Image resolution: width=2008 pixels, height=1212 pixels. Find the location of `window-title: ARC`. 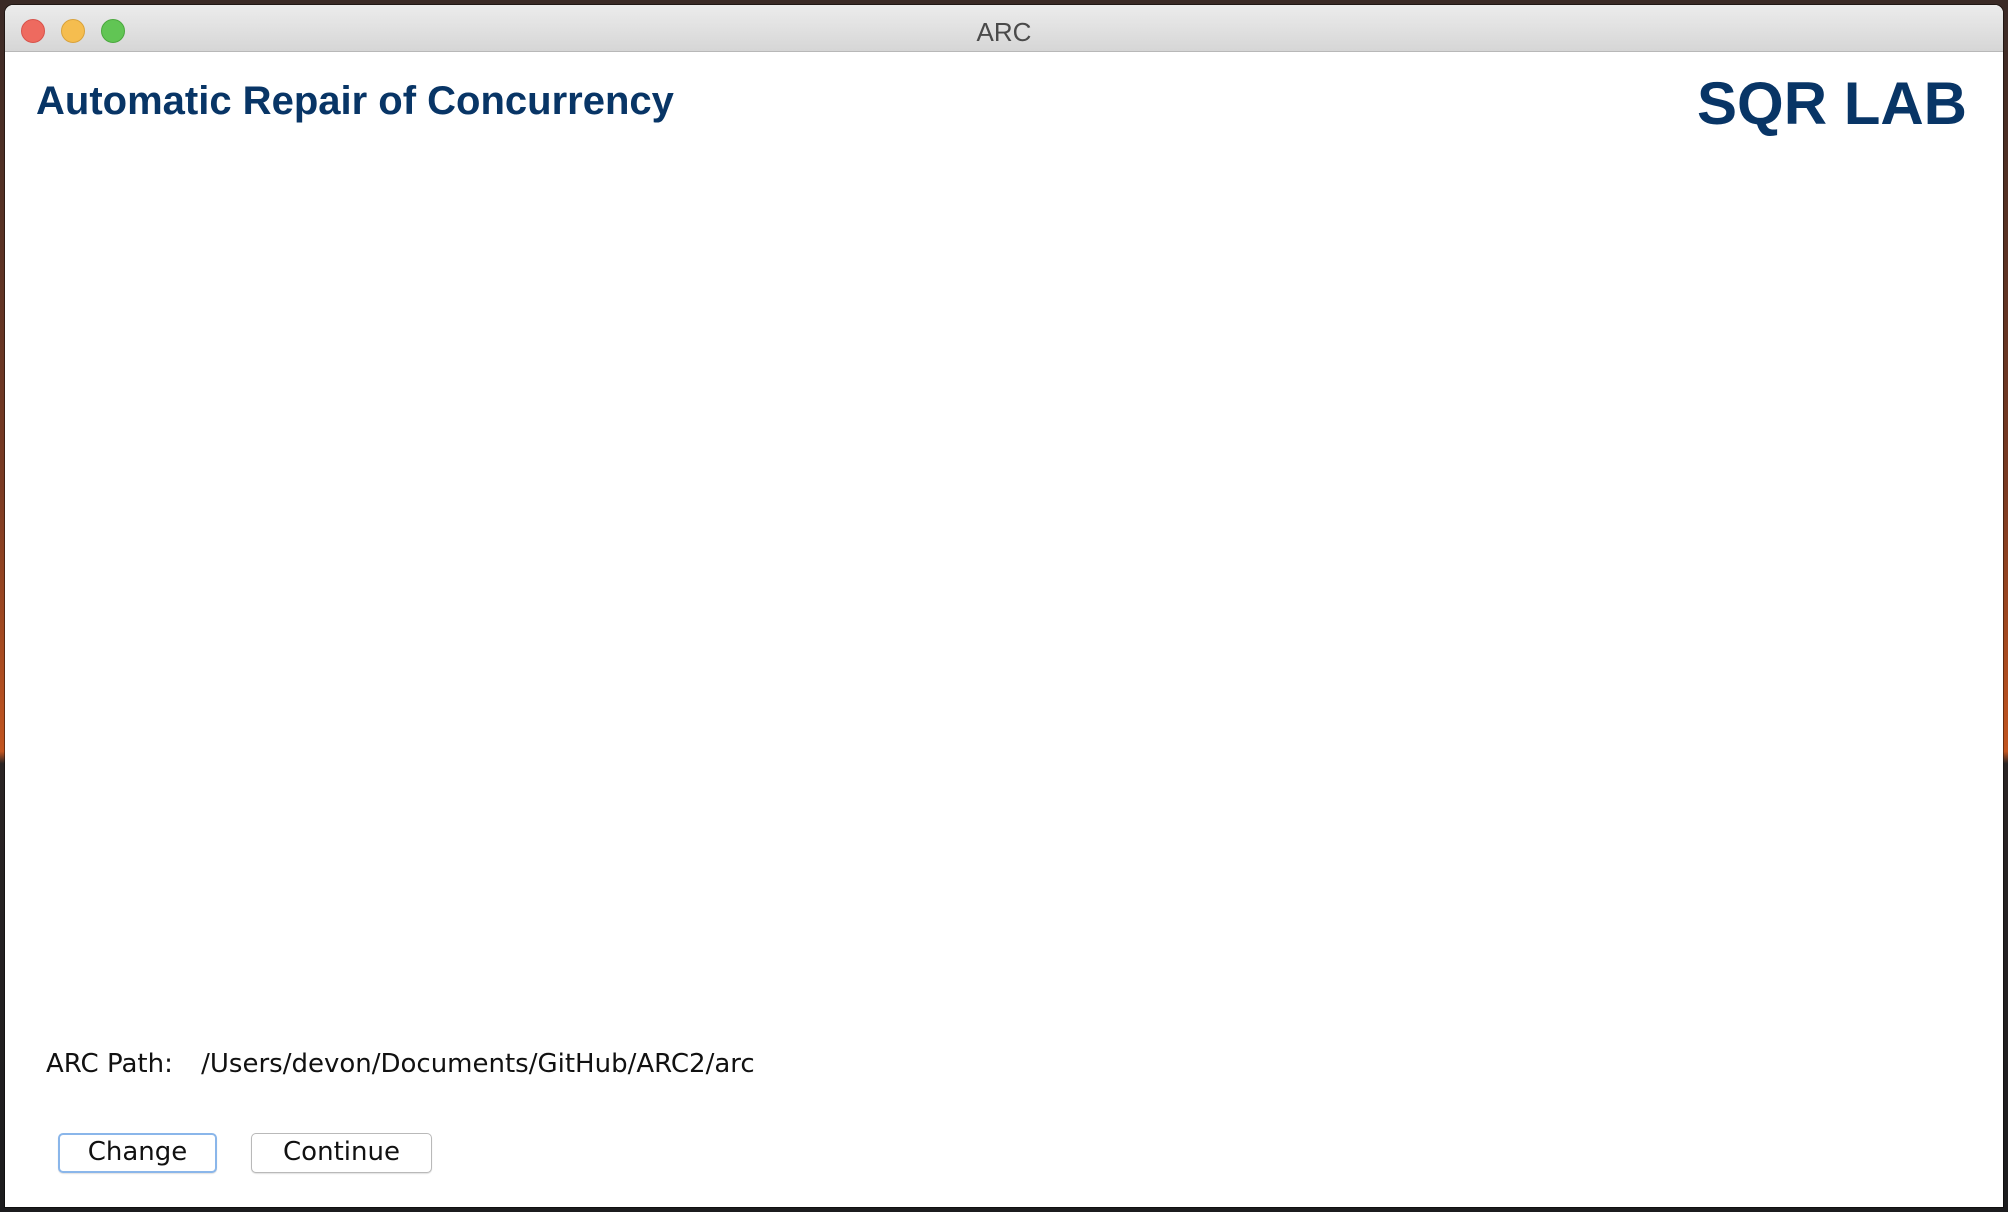

window-title: ARC is located at coordinates (1004, 32).